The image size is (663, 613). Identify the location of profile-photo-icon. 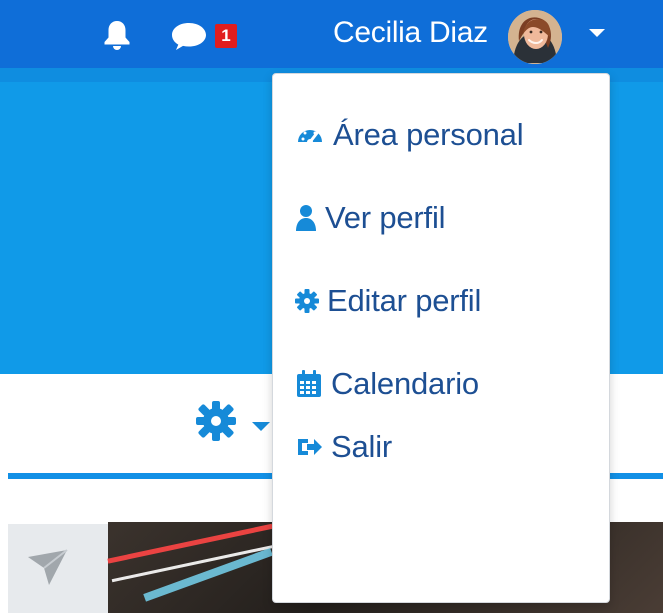
(535, 37).